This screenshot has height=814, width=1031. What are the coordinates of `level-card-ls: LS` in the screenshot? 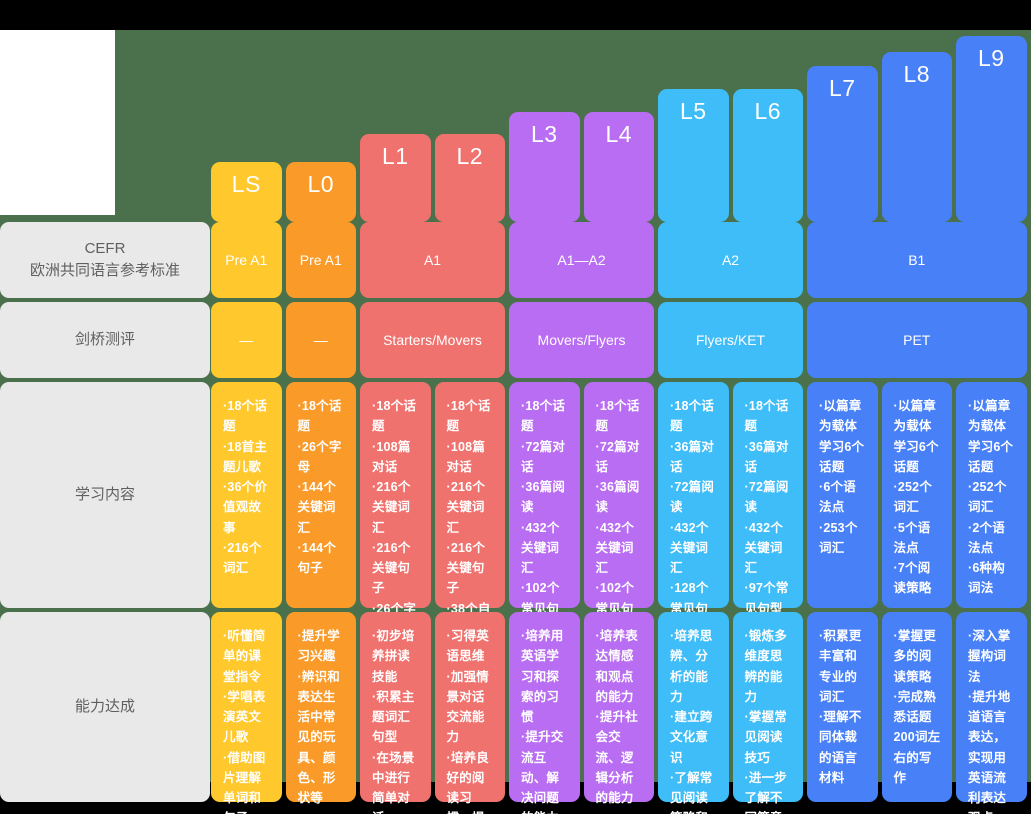 It's located at (246, 192).